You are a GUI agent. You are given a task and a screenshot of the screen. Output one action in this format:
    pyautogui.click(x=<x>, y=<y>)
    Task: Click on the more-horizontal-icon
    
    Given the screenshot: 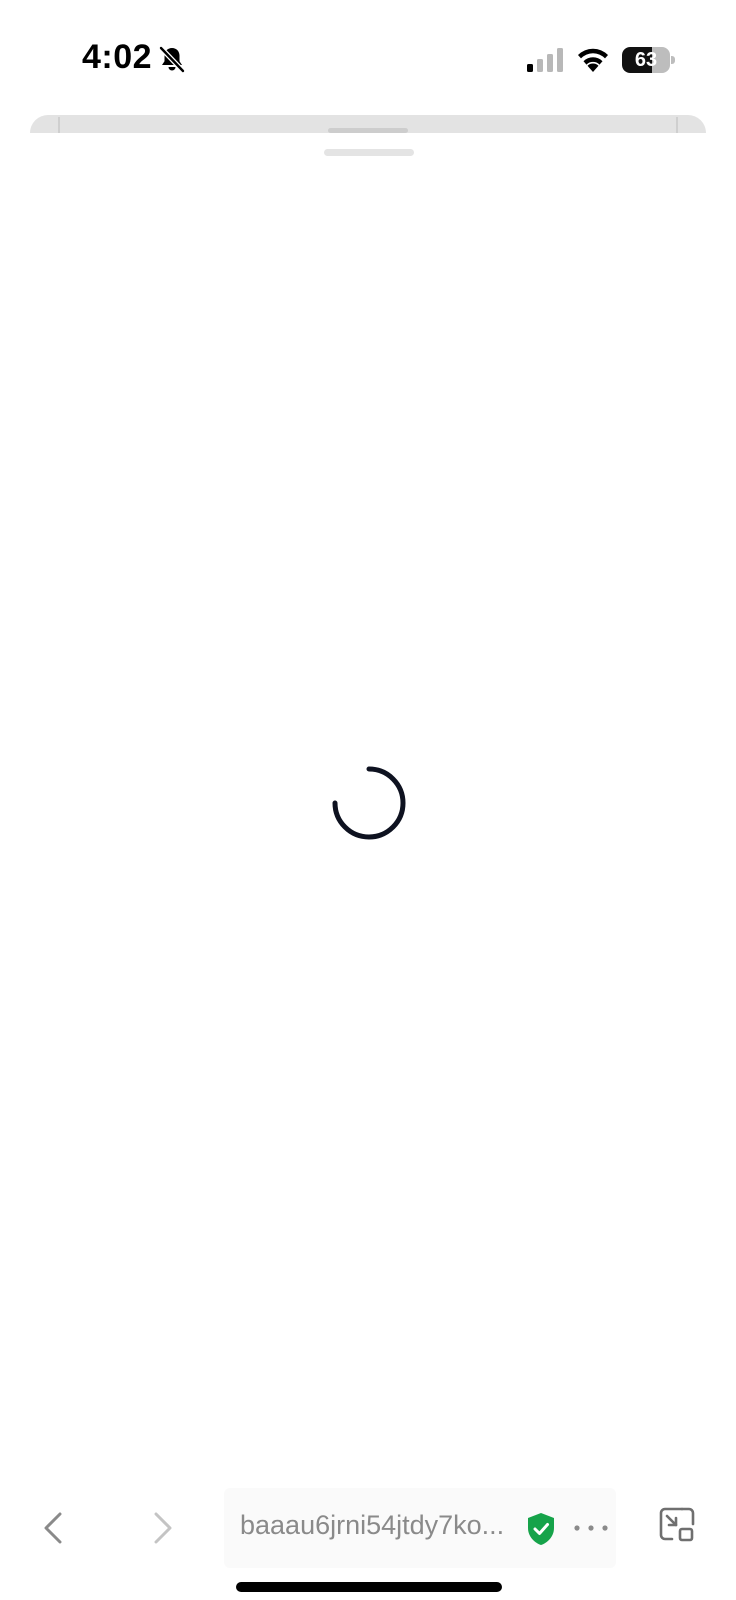 What is the action you would take?
    pyautogui.click(x=591, y=1528)
    